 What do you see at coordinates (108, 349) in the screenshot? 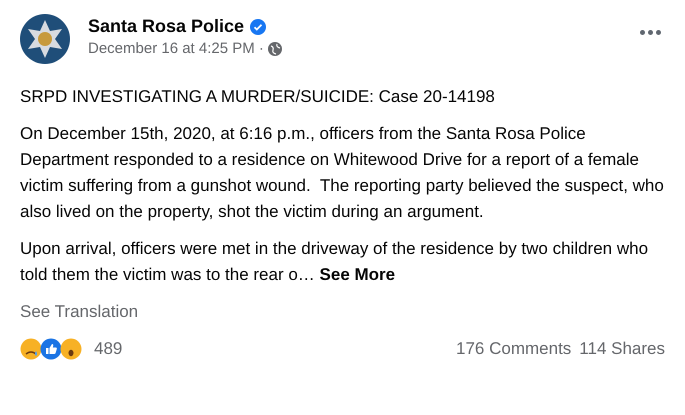
I see `reaction-count: 489` at bounding box center [108, 349].